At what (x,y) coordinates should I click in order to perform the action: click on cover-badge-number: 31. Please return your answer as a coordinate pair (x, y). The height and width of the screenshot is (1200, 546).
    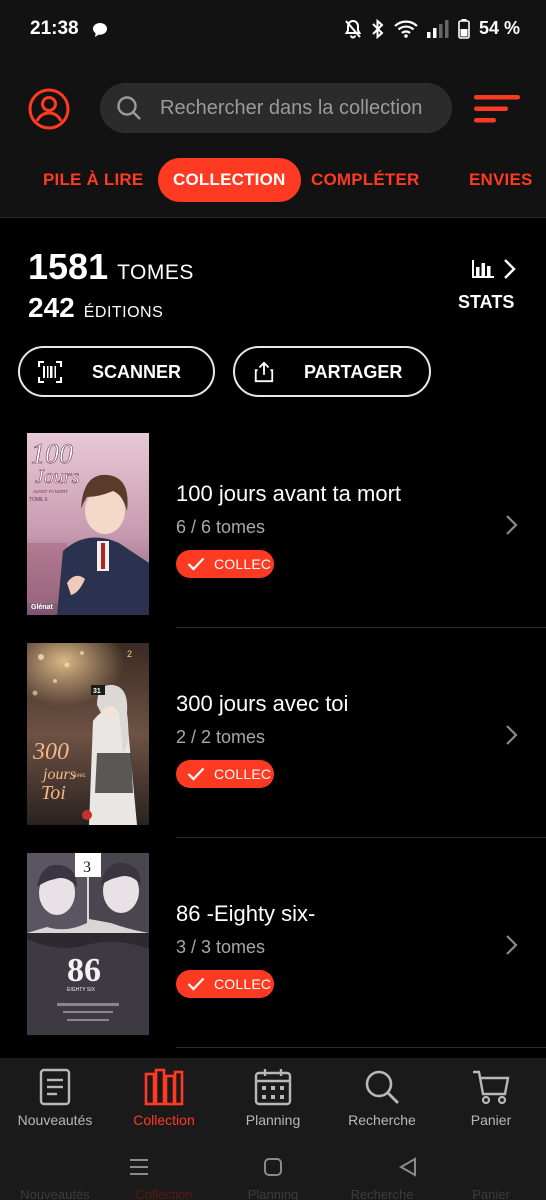
    Looking at the image, I should click on (97, 691).